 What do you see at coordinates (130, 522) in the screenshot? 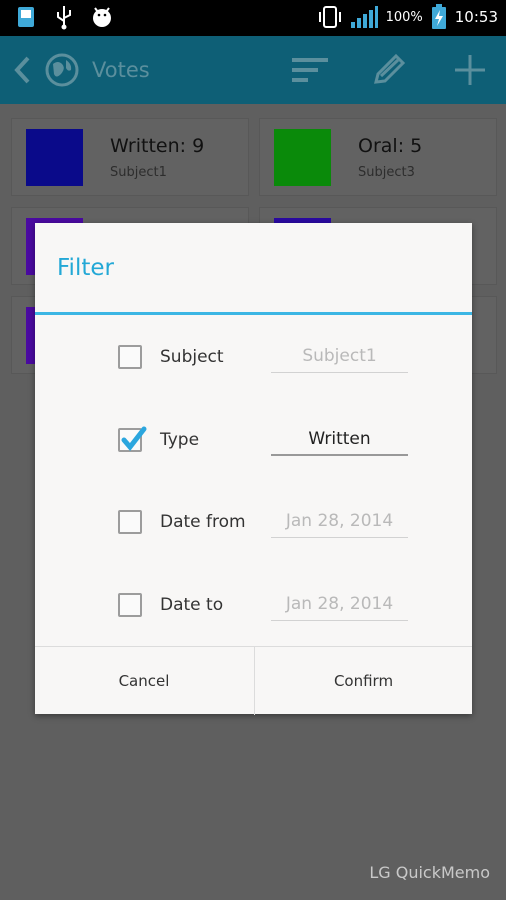
I see `date-from-checkbox` at bounding box center [130, 522].